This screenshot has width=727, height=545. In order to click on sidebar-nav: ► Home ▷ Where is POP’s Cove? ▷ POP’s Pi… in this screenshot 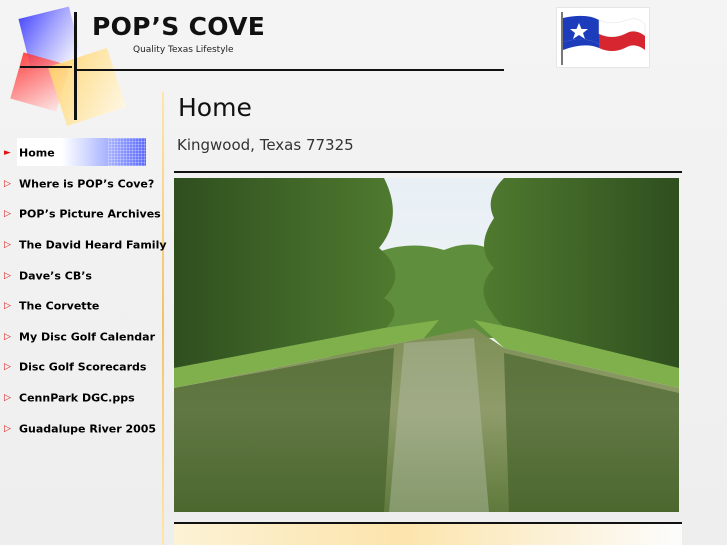, I will do `click(83, 291)`.